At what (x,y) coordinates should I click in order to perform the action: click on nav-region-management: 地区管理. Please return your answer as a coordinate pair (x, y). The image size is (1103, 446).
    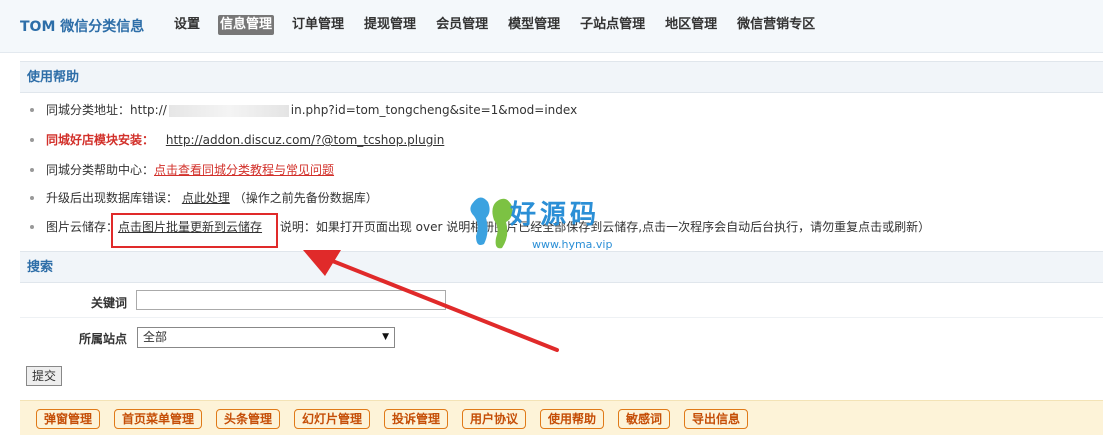
    Looking at the image, I should click on (691, 25).